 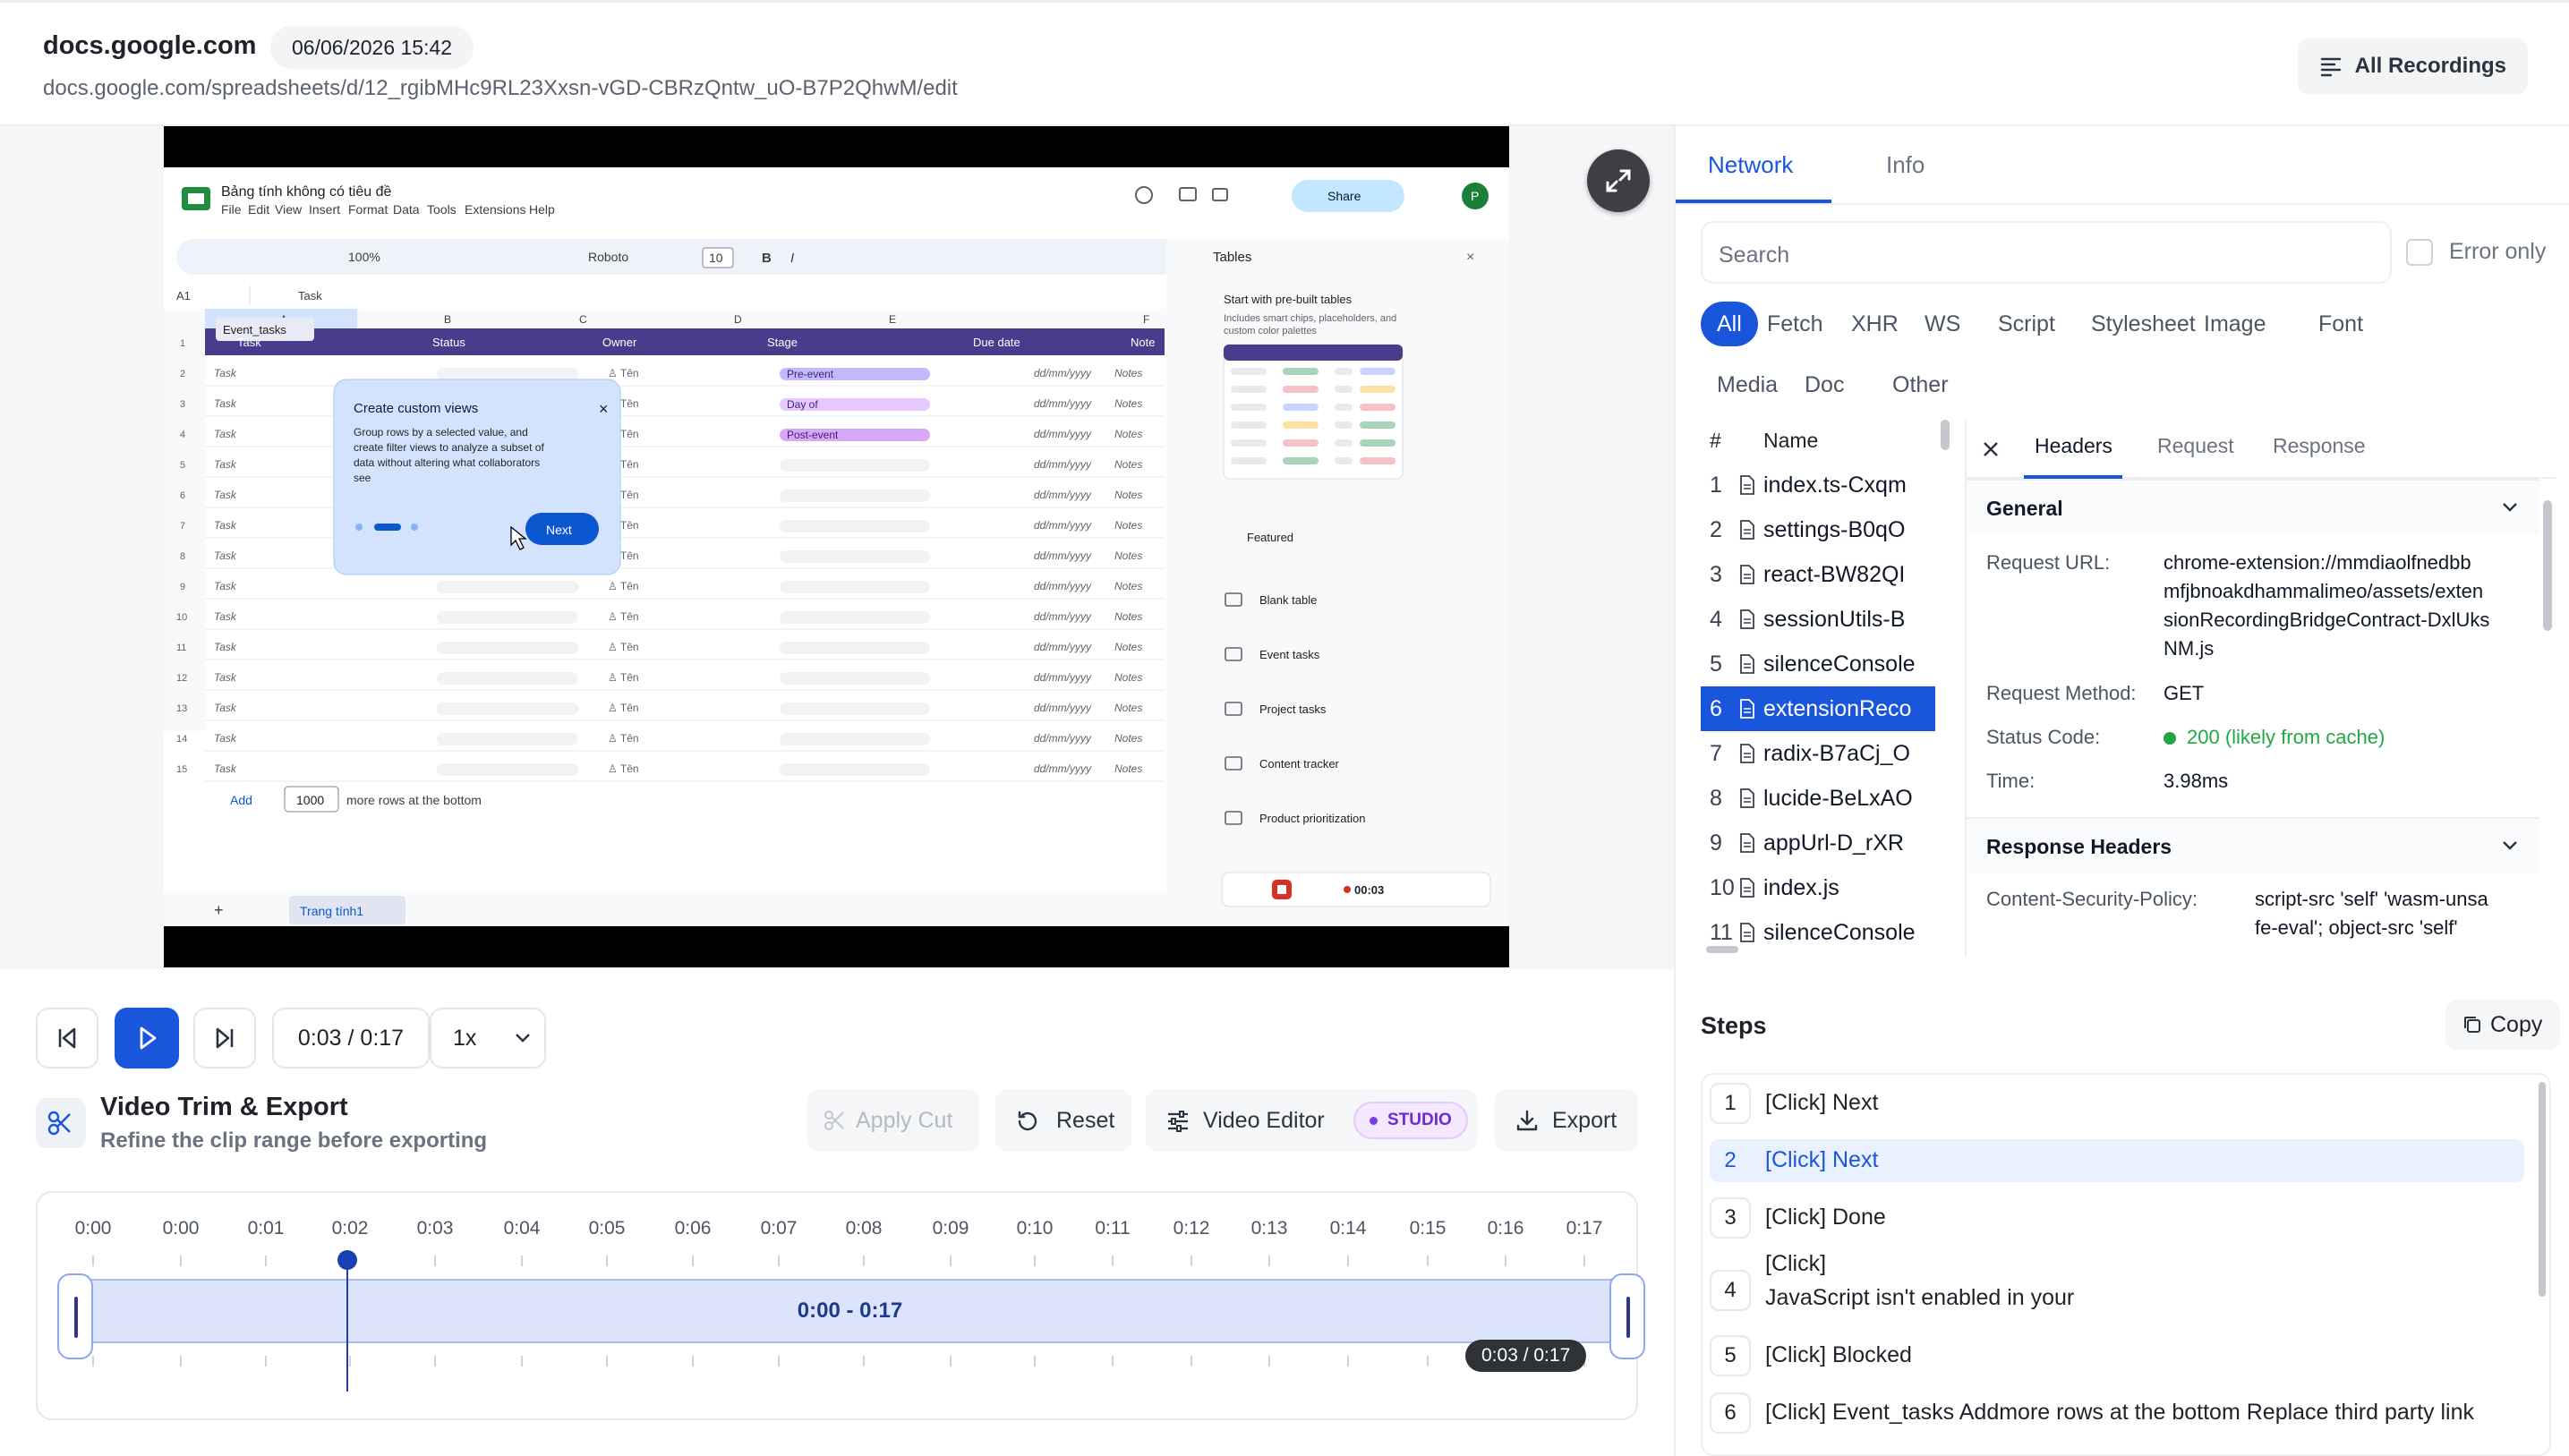 I want to click on request-row: 10 index.js, so click(x=1818, y=887).